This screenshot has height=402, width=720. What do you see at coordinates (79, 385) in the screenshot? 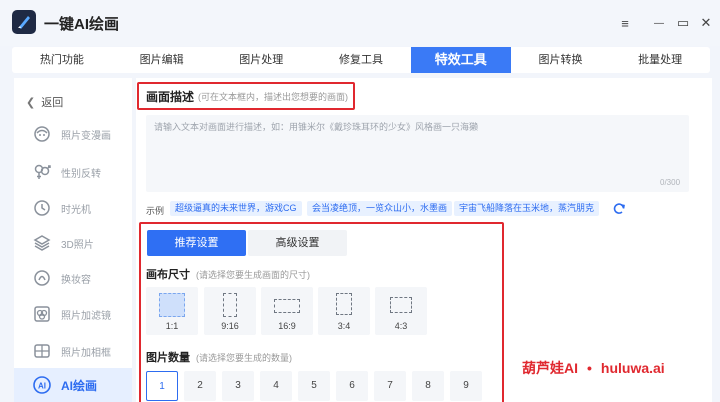
I see `sidebar-item-label: AI绘画` at bounding box center [79, 385].